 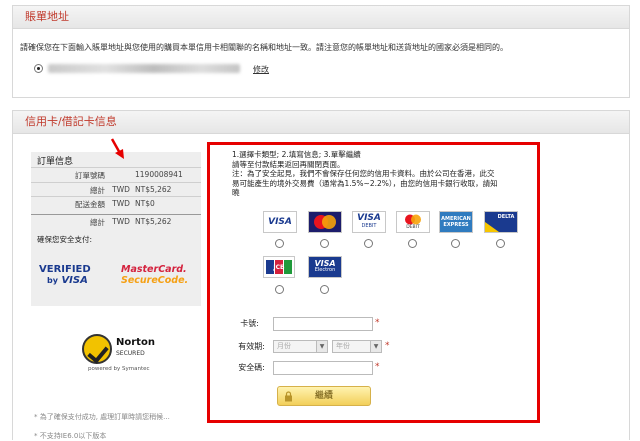 I want to click on lock-icon, so click(x=288, y=396).